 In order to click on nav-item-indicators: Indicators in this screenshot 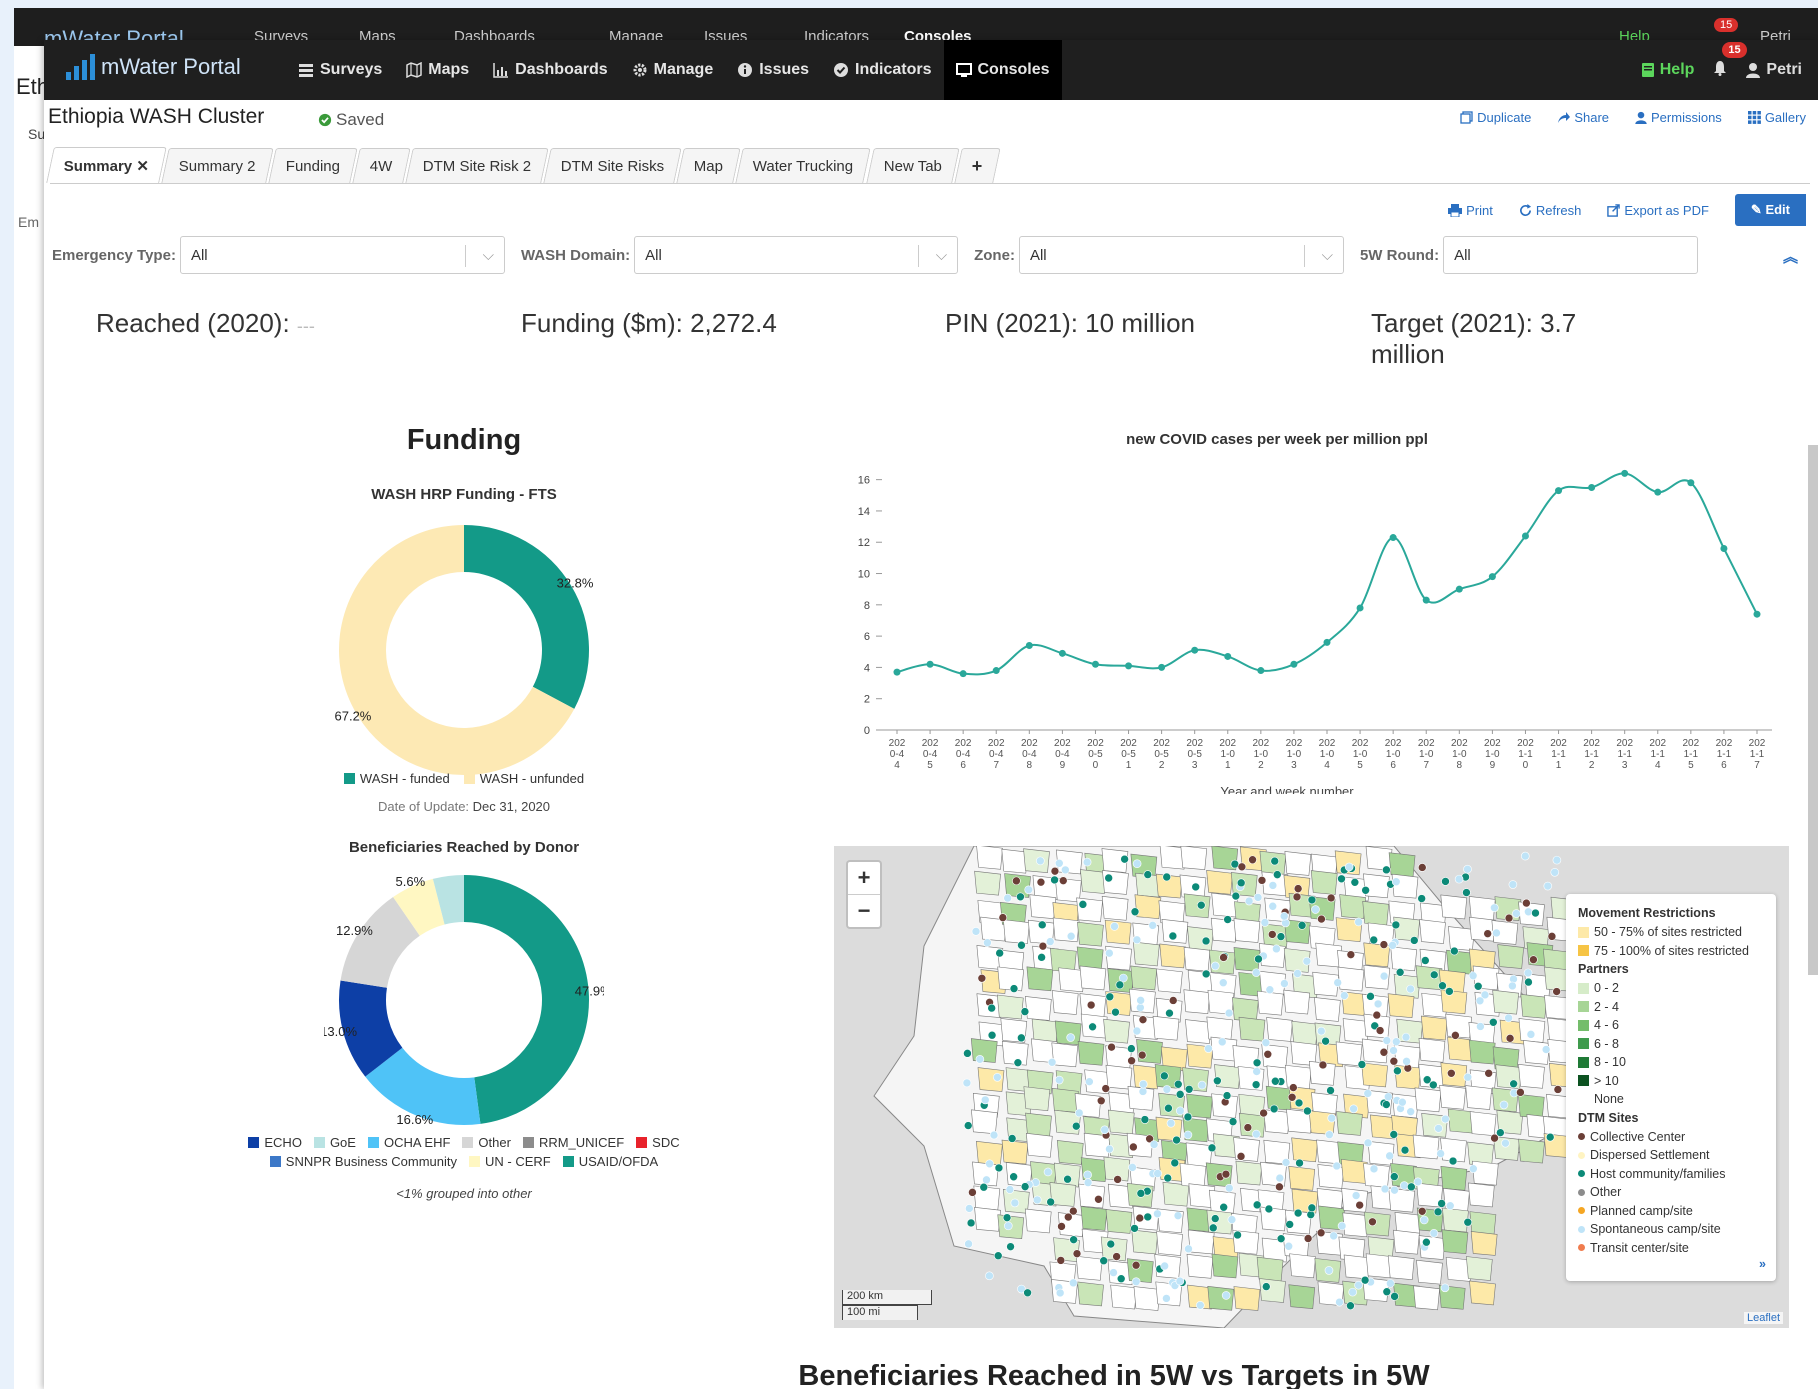, I will do `click(882, 70)`.